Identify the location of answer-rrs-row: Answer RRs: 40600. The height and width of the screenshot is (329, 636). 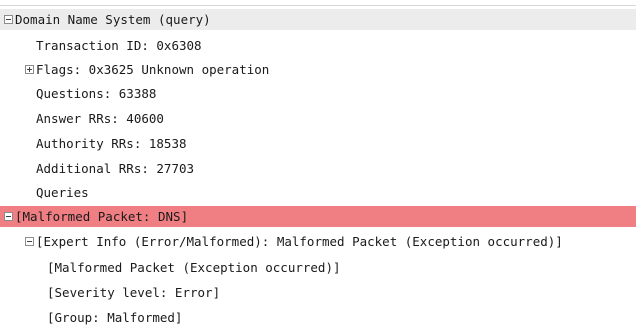
(318, 118).